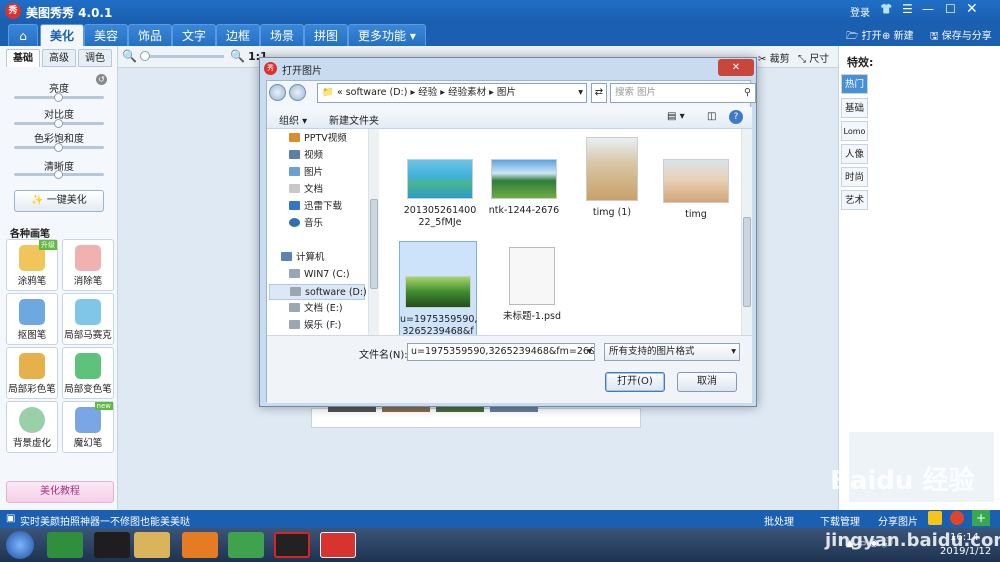 Image resolution: width=1000 pixels, height=562 pixels. What do you see at coordinates (599, 93) in the screenshot?
I see `refresh-icon: ⇄` at bounding box center [599, 93].